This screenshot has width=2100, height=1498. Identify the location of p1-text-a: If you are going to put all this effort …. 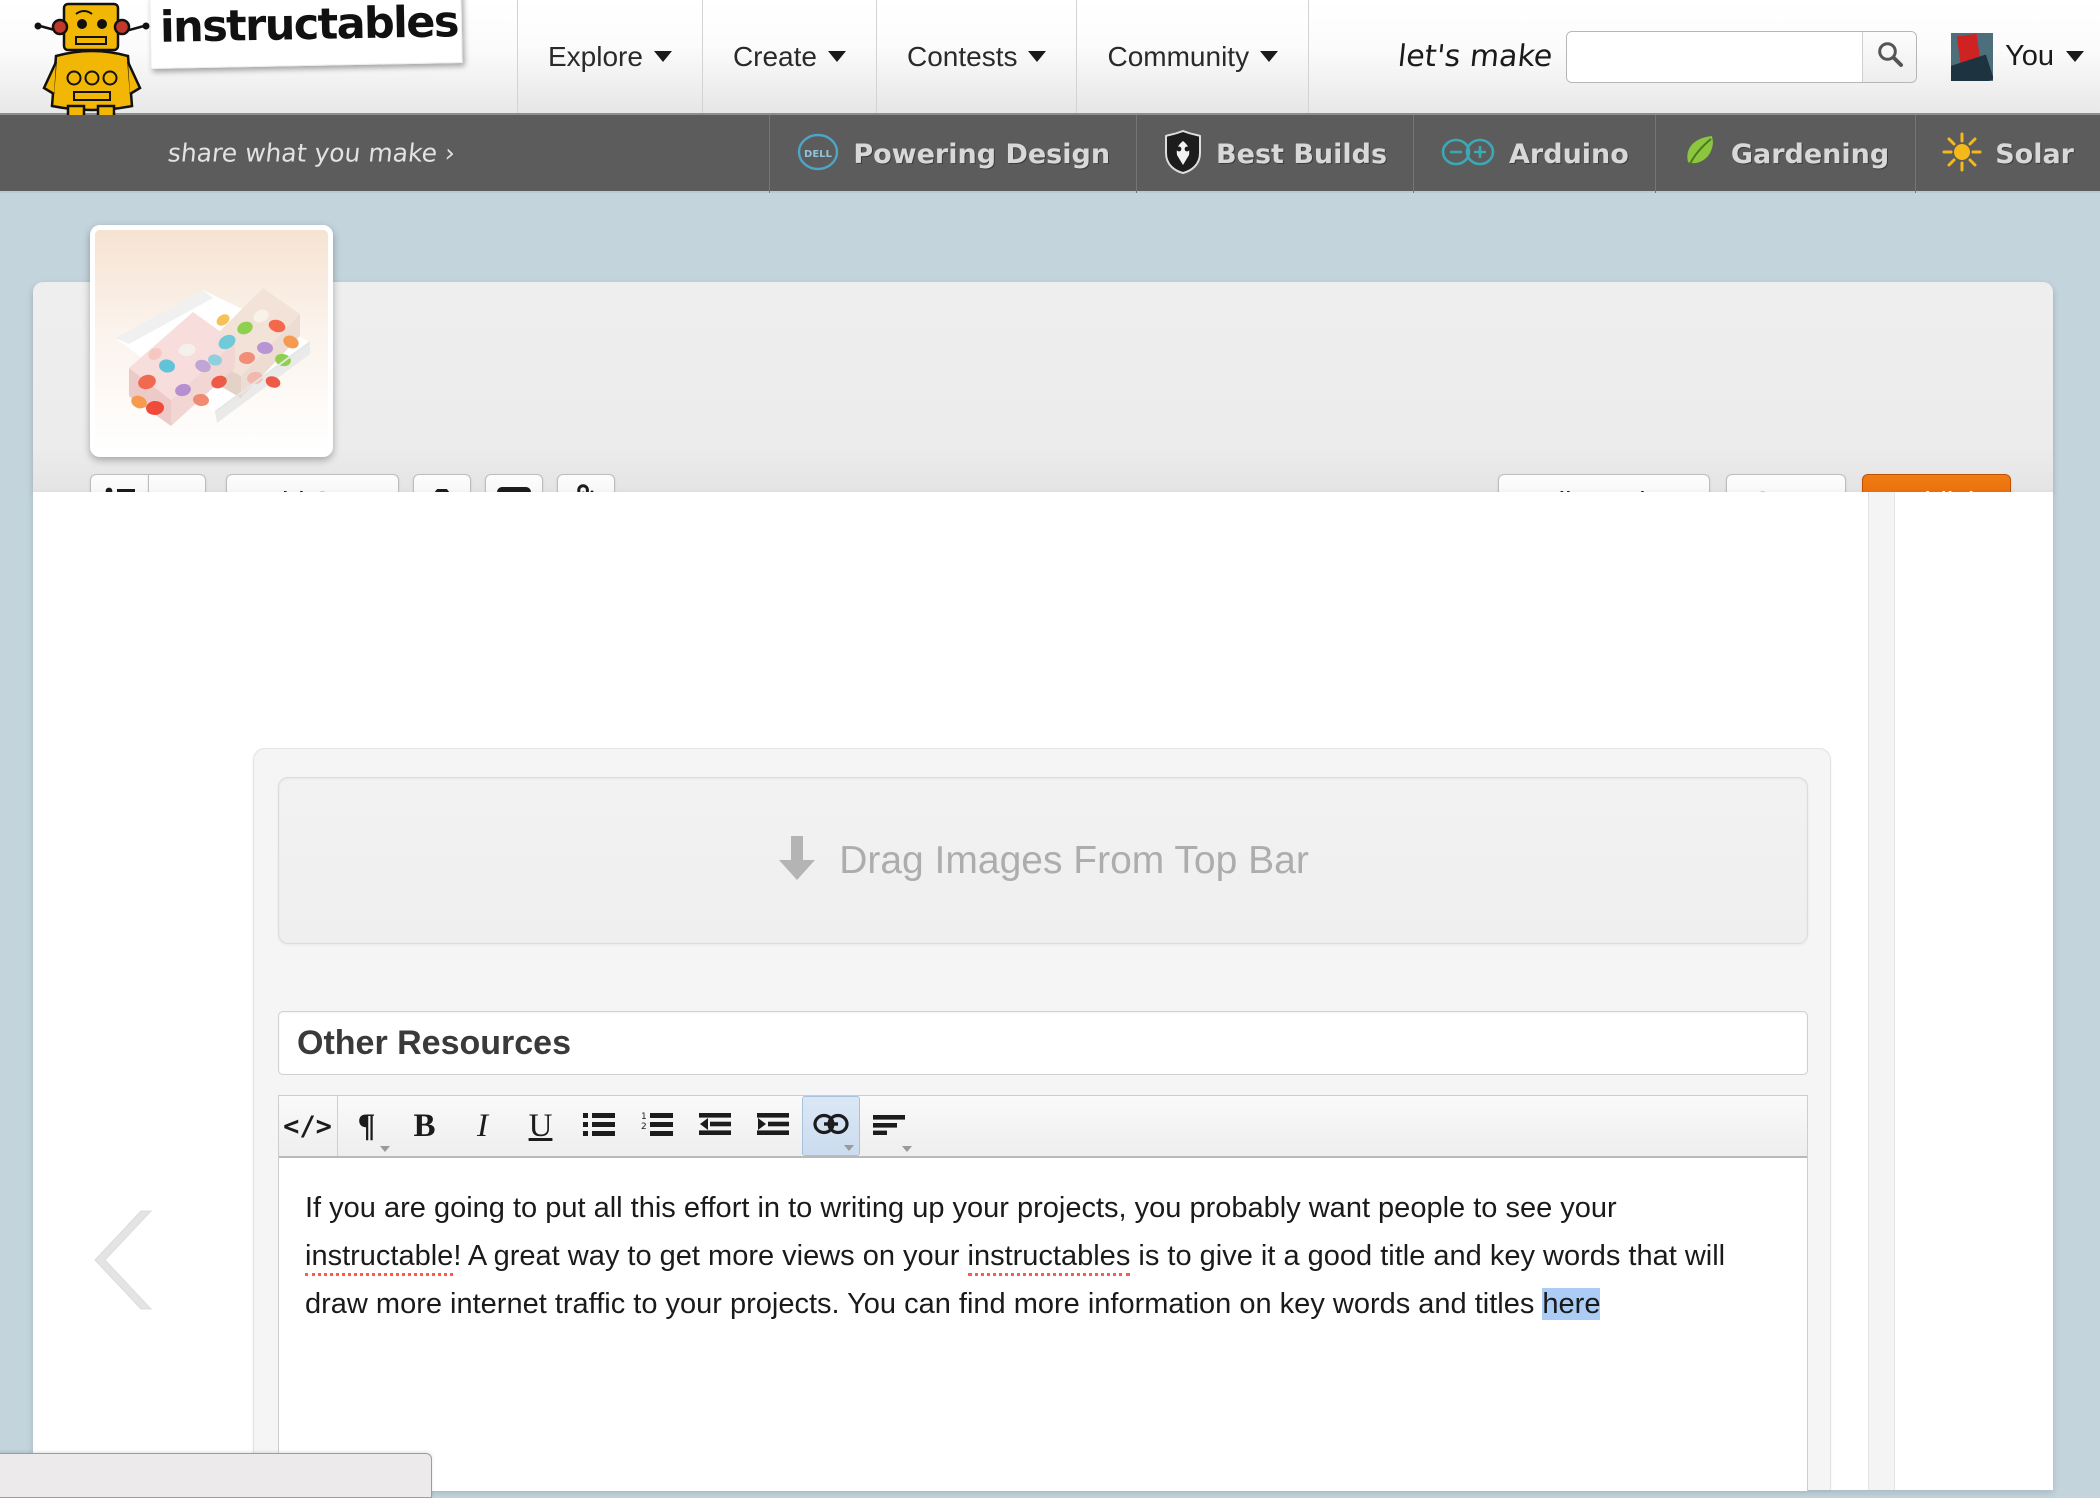
(961, 1208).